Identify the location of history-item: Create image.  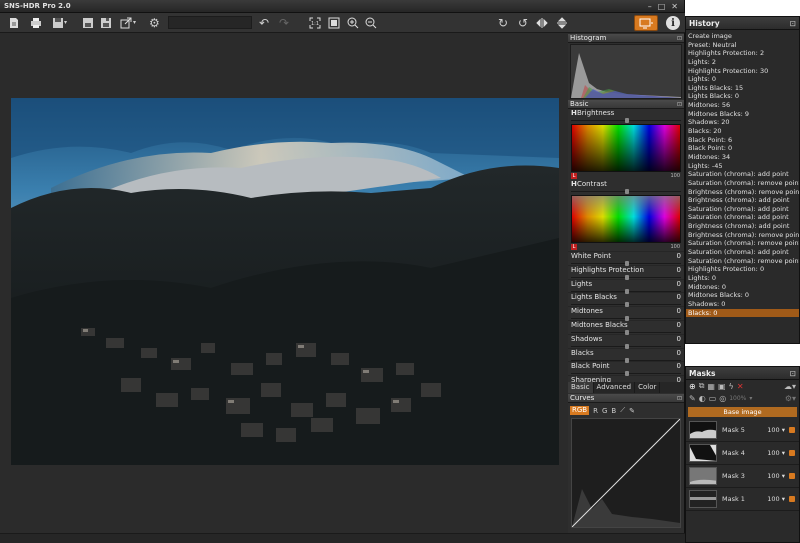
(742, 36).